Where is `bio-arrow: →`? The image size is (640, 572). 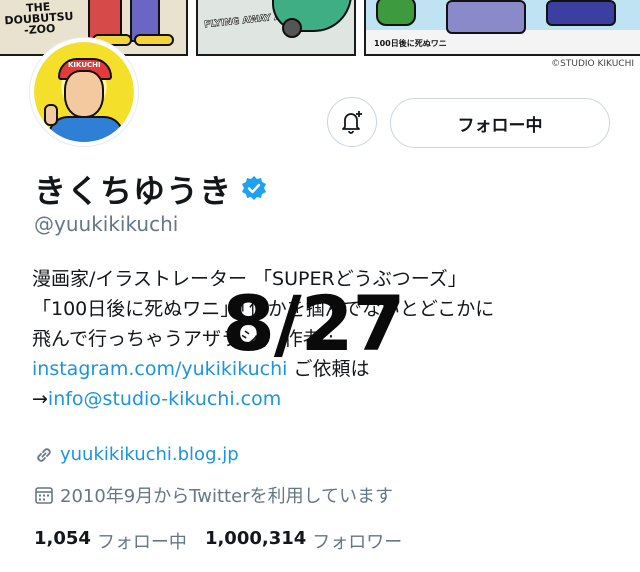 bio-arrow: → is located at coordinates (40, 399).